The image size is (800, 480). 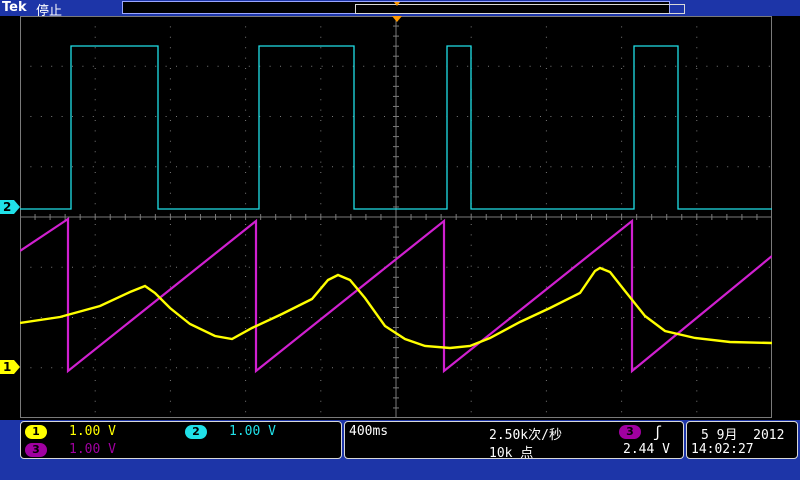 What do you see at coordinates (520, 9) in the screenshot?
I see `record-view-window` at bounding box center [520, 9].